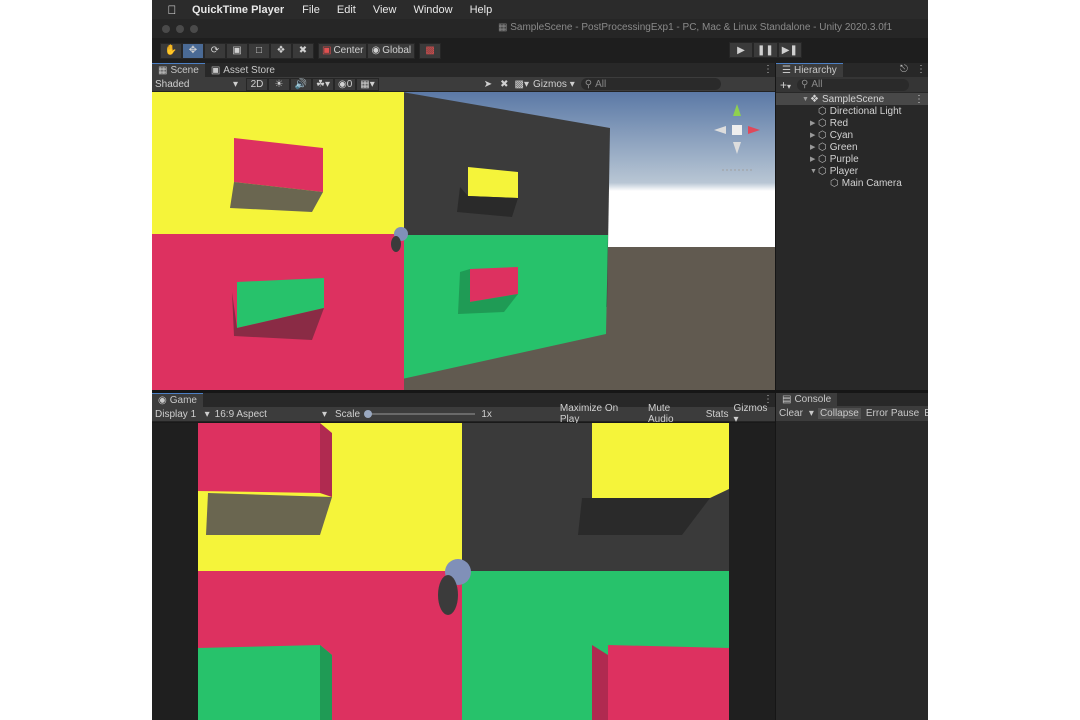 The height and width of the screenshot is (720, 1080). I want to click on shading-mode-label: Shaded, so click(172, 84).